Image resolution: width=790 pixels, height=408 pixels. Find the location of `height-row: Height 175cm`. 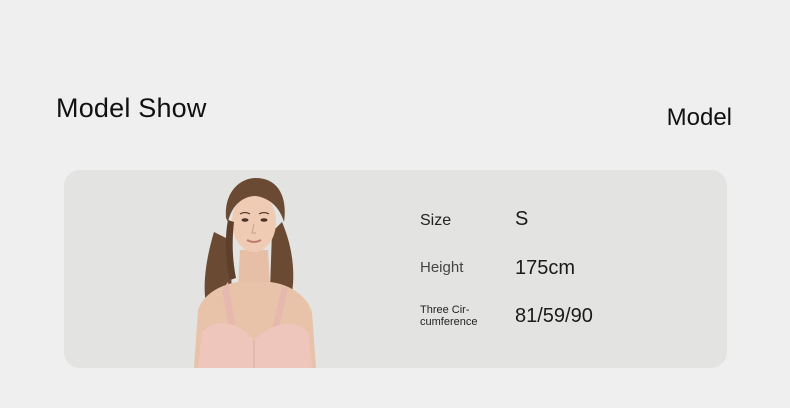

height-row: Height 175cm is located at coordinates (550, 271).